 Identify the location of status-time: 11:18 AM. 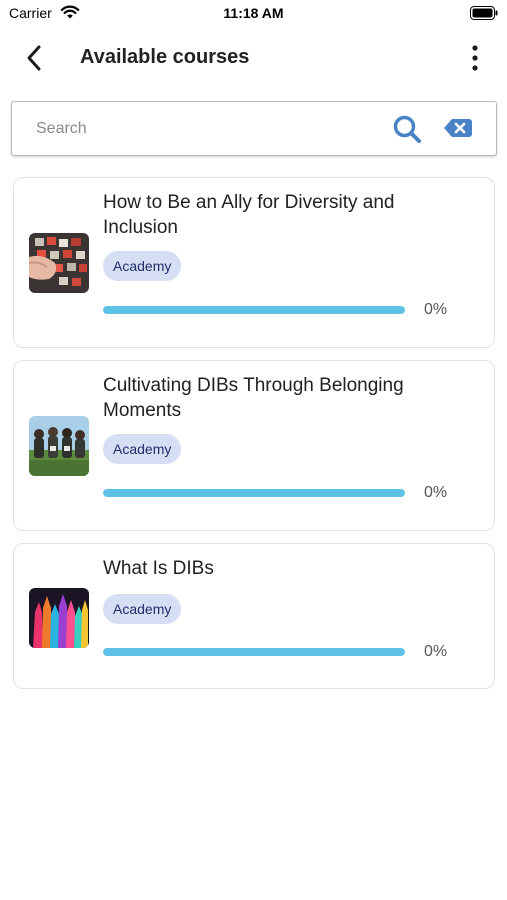
(253, 13).